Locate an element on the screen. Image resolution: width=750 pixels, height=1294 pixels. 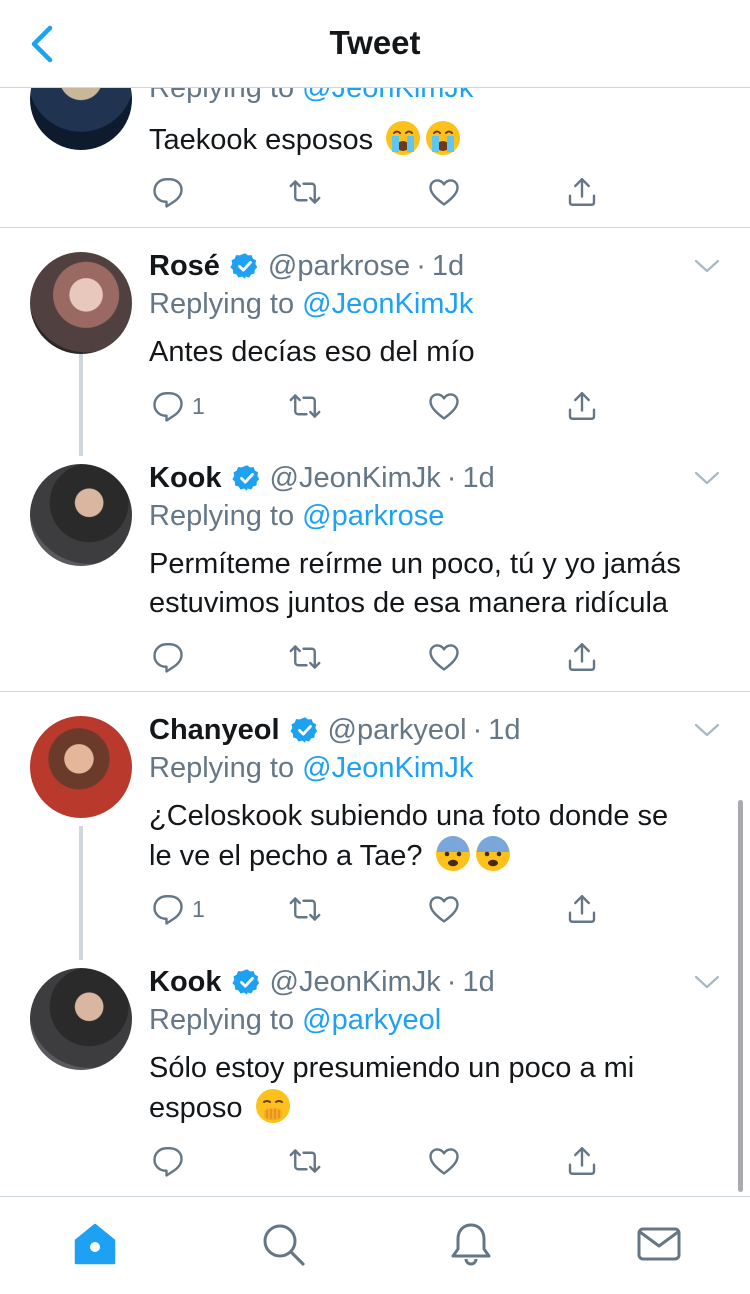
display-name: Rosé is located at coordinates (184, 266).